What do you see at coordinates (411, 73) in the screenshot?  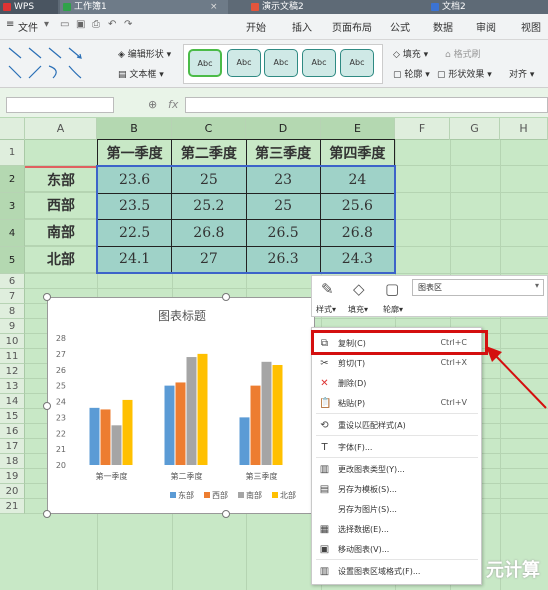 I see `outline-button: ▢ 轮廓 ▾` at bounding box center [411, 73].